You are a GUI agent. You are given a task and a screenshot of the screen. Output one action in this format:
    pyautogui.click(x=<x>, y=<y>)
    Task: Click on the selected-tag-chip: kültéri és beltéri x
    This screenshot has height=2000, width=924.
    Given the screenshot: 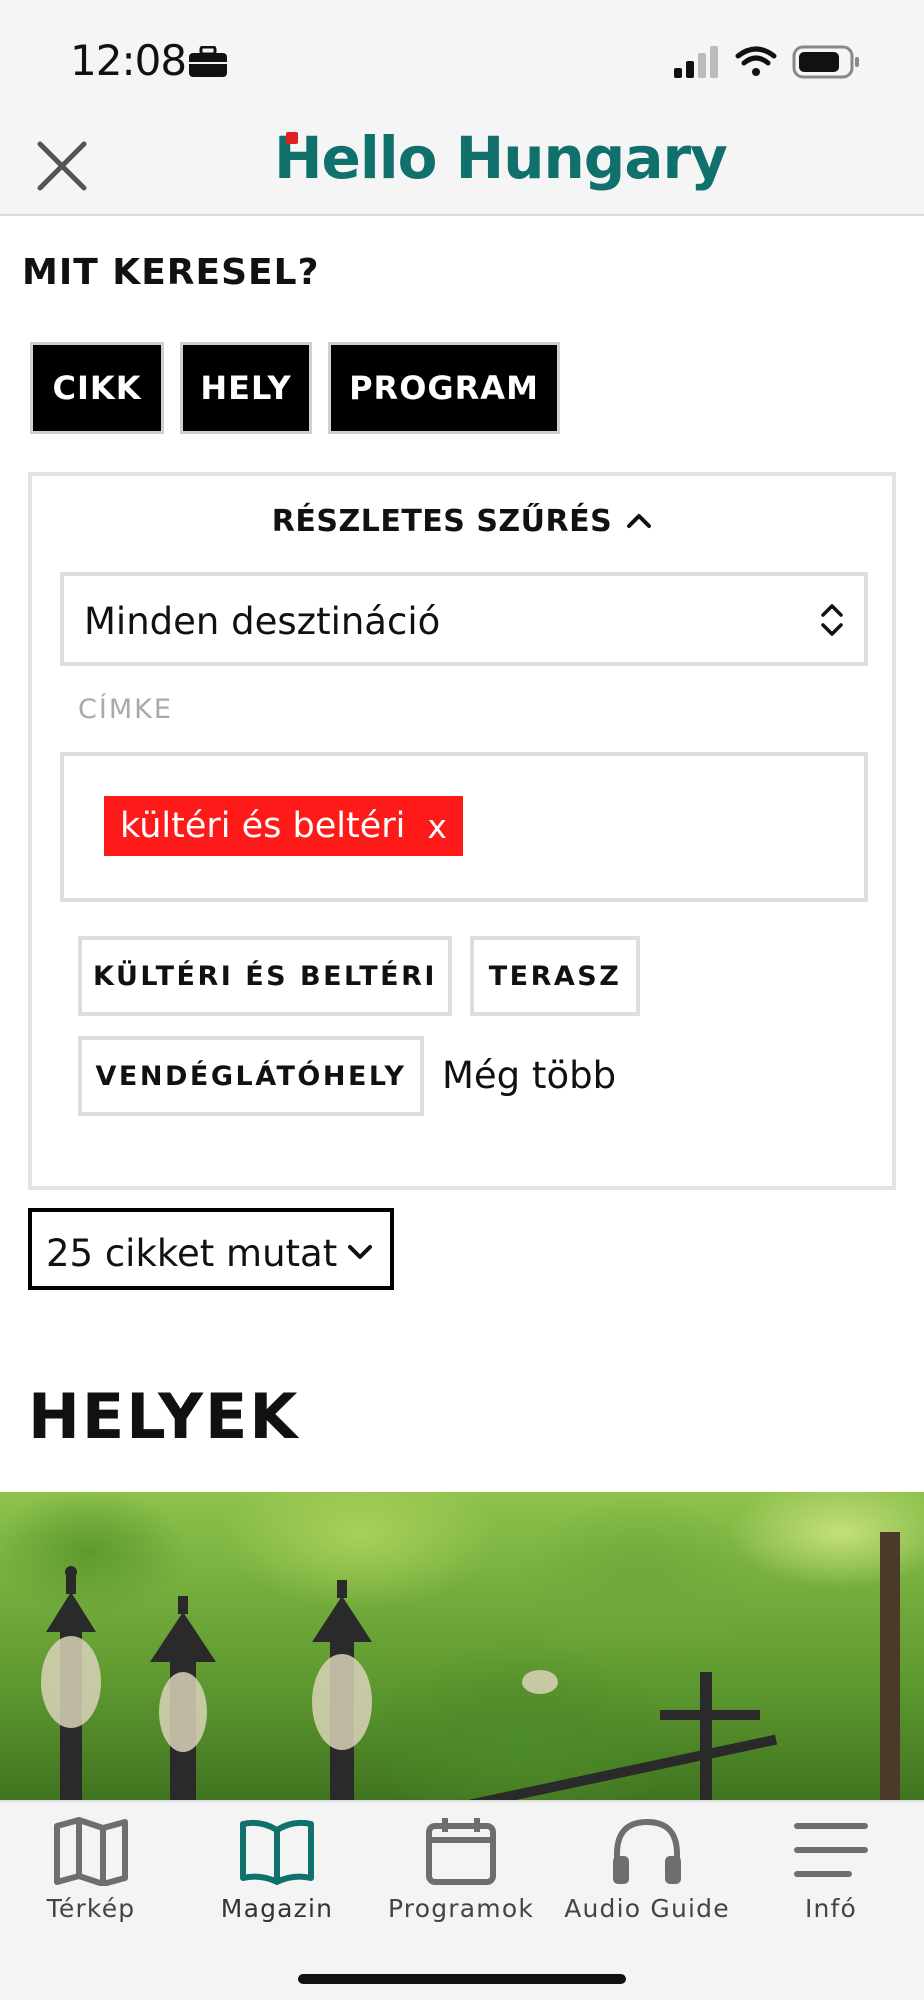 What is the action you would take?
    pyautogui.click(x=283, y=826)
    